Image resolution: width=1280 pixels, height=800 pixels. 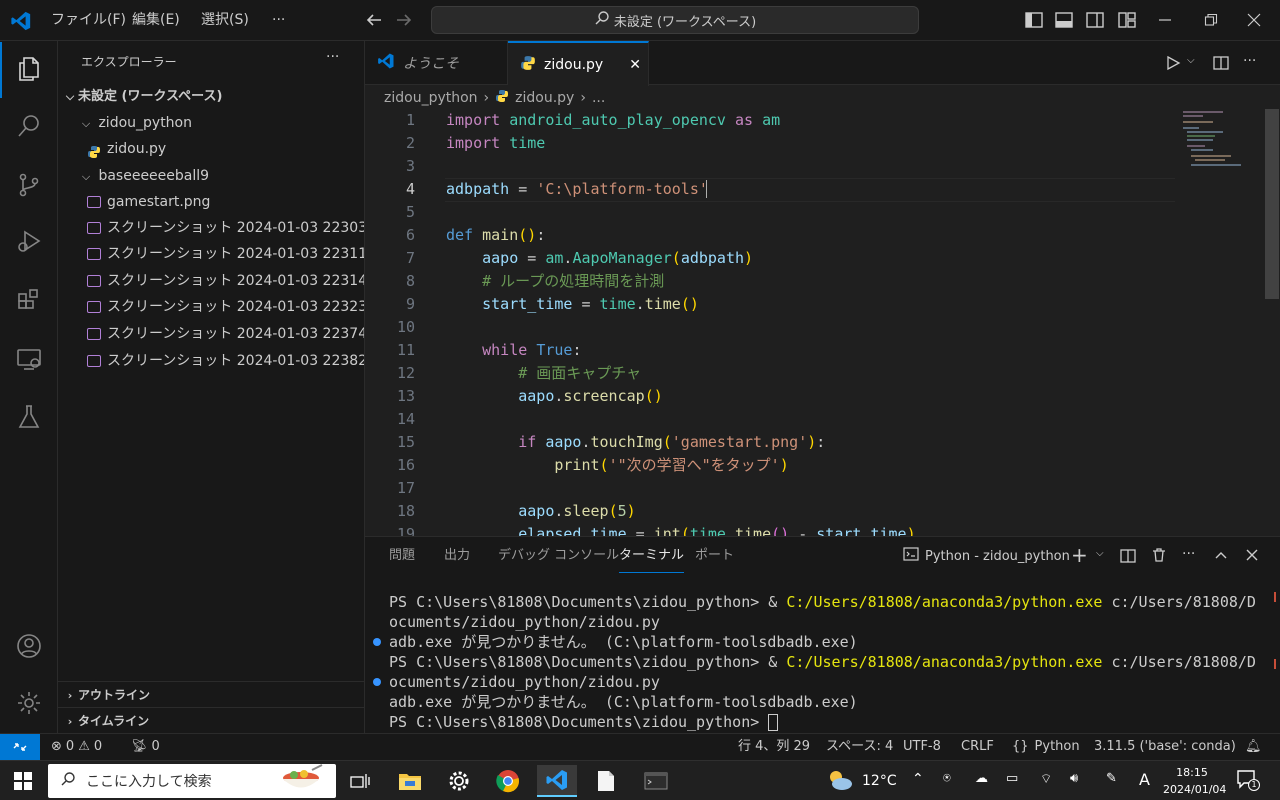 What do you see at coordinates (225, 20) in the screenshot?
I see `menu-selection: 選択(S)` at bounding box center [225, 20].